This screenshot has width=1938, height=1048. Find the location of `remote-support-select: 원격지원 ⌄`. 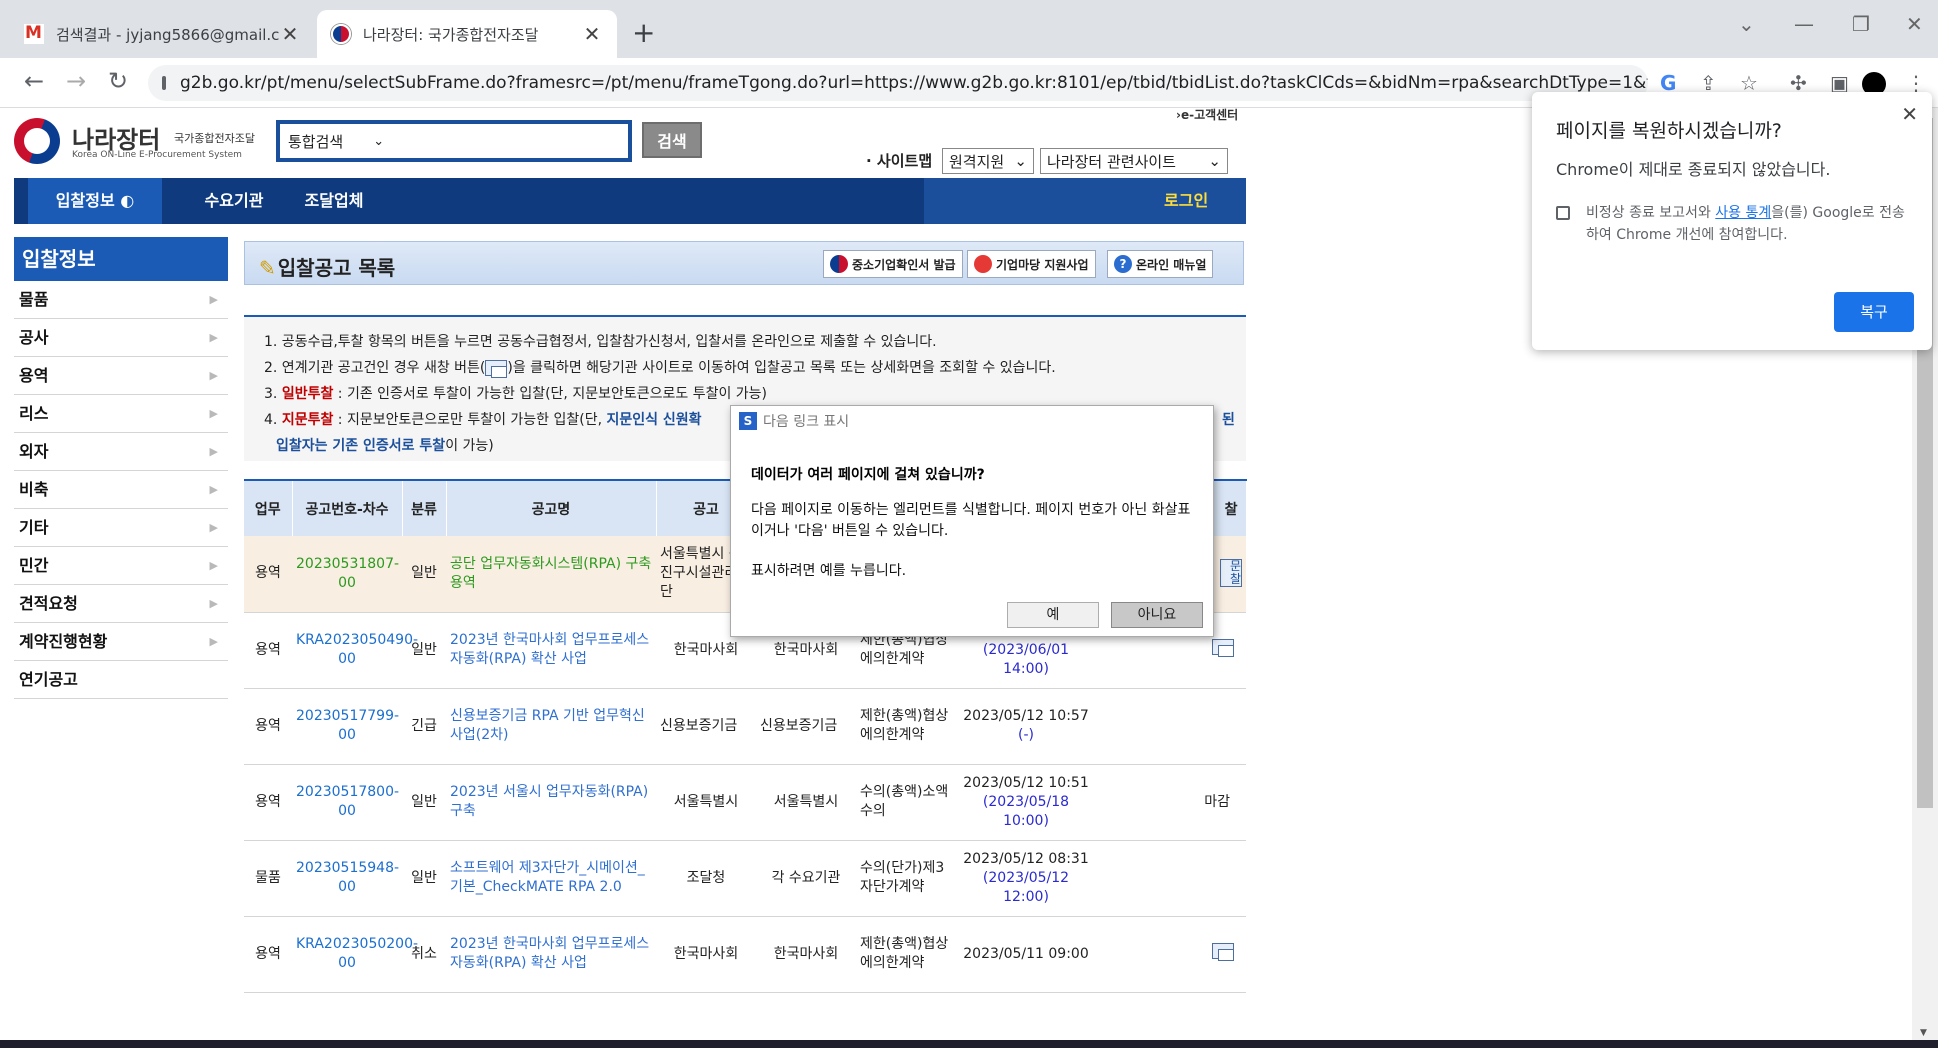

remote-support-select: 원격지원 ⌄ is located at coordinates (988, 161).